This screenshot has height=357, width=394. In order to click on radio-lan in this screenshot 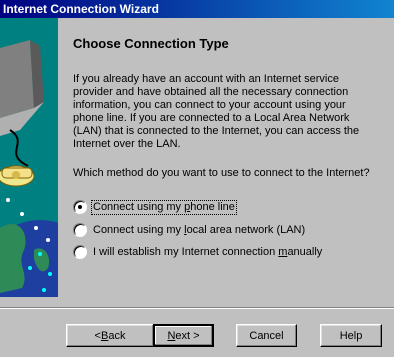, I will do `click(80, 230)`.